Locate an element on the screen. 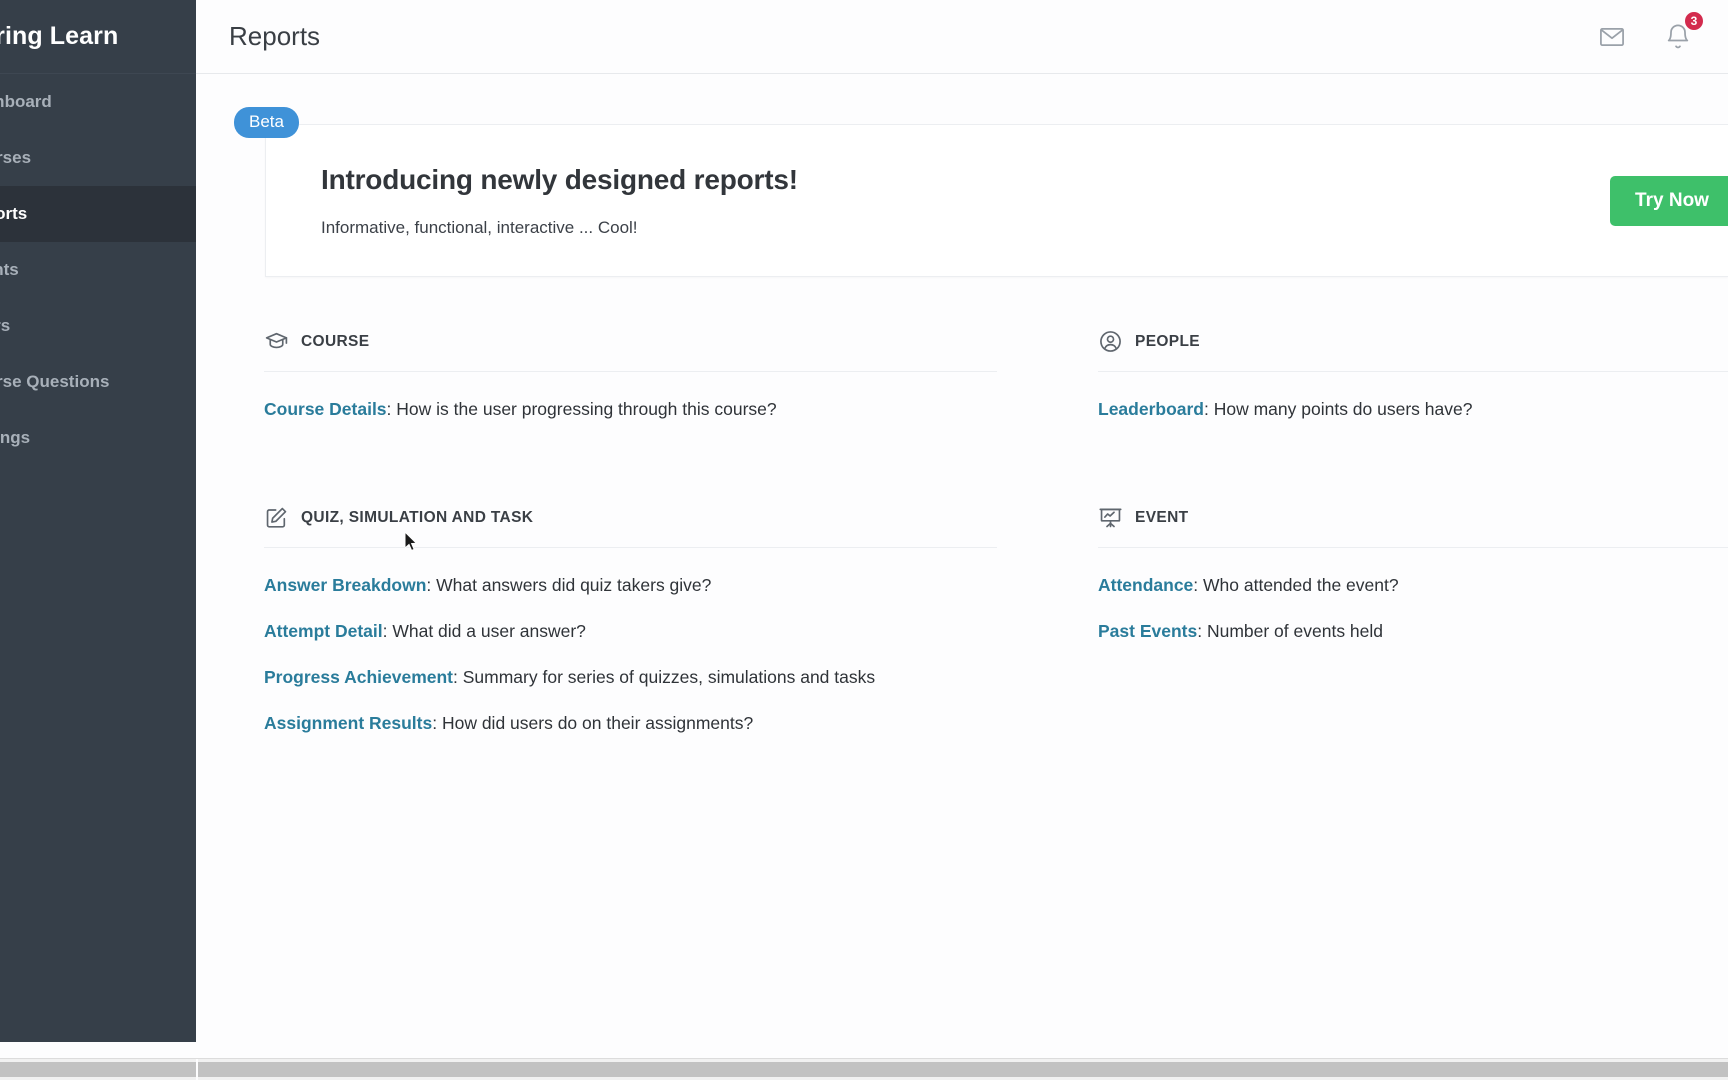 This screenshot has height=1080, width=1728. section-title: PEOPLE is located at coordinates (1167, 341).